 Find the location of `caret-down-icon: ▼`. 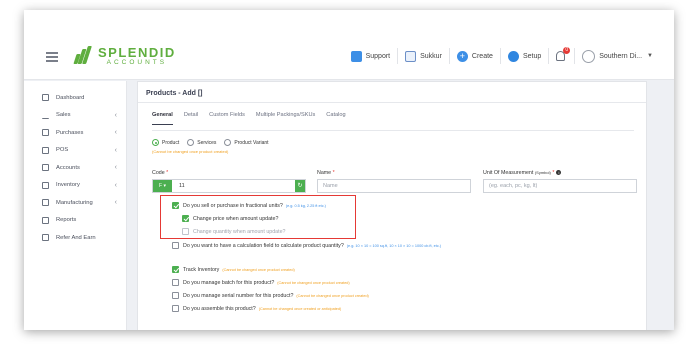

caret-down-icon: ▼ is located at coordinates (650, 56).